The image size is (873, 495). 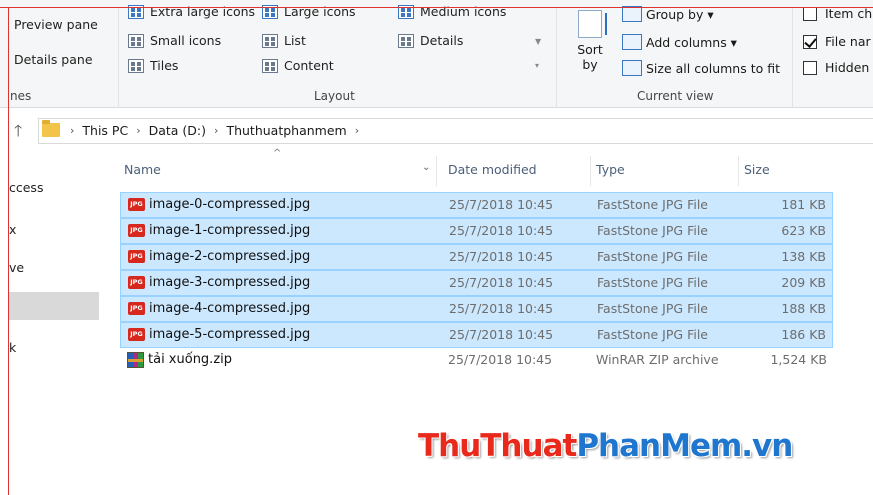 What do you see at coordinates (16, 267) in the screenshot?
I see `nav-item-3: ve` at bounding box center [16, 267].